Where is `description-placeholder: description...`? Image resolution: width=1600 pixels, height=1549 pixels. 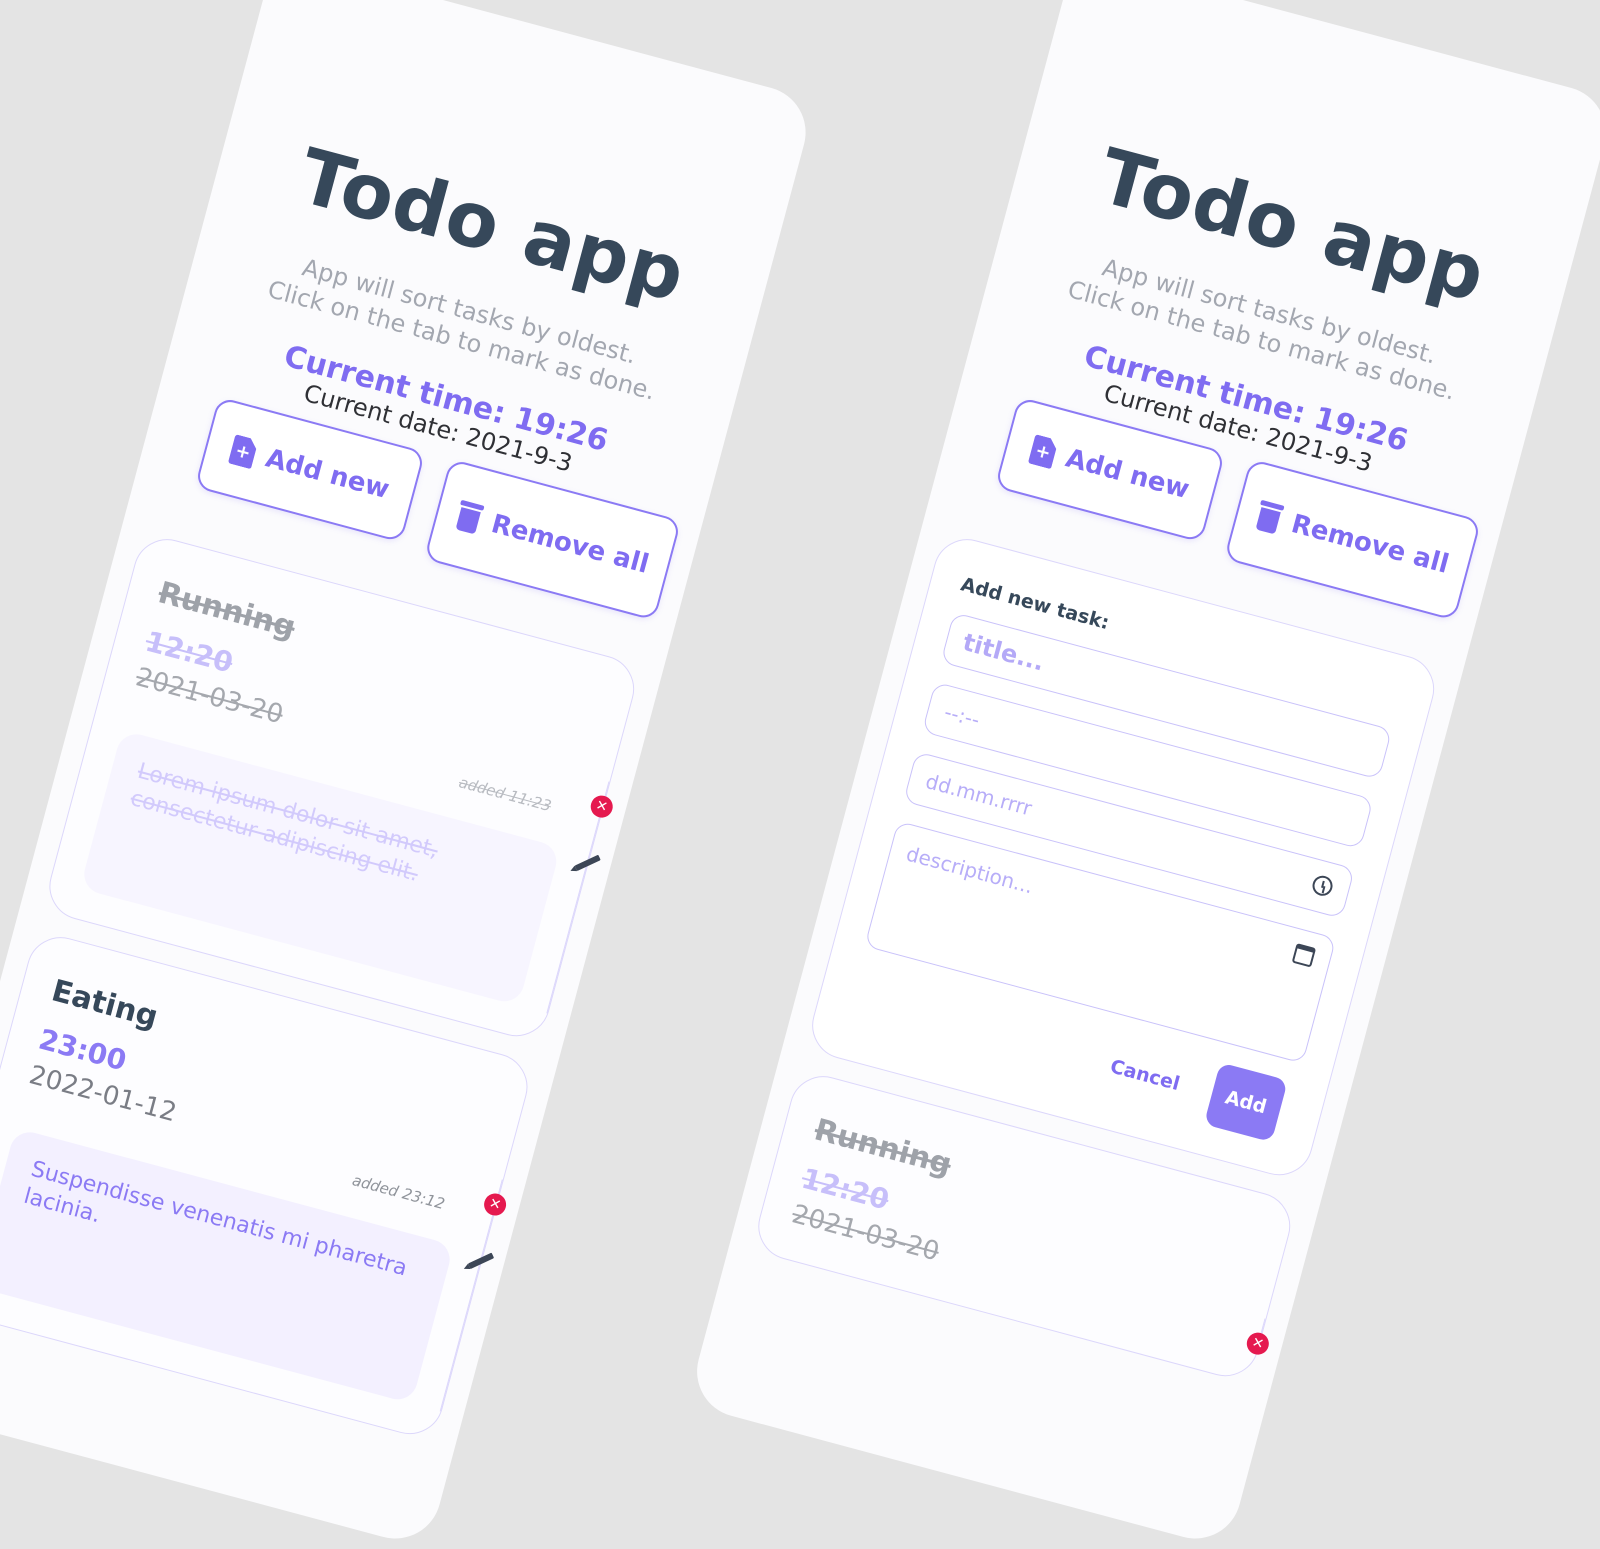
description-placeholder: description... is located at coordinates (969, 870).